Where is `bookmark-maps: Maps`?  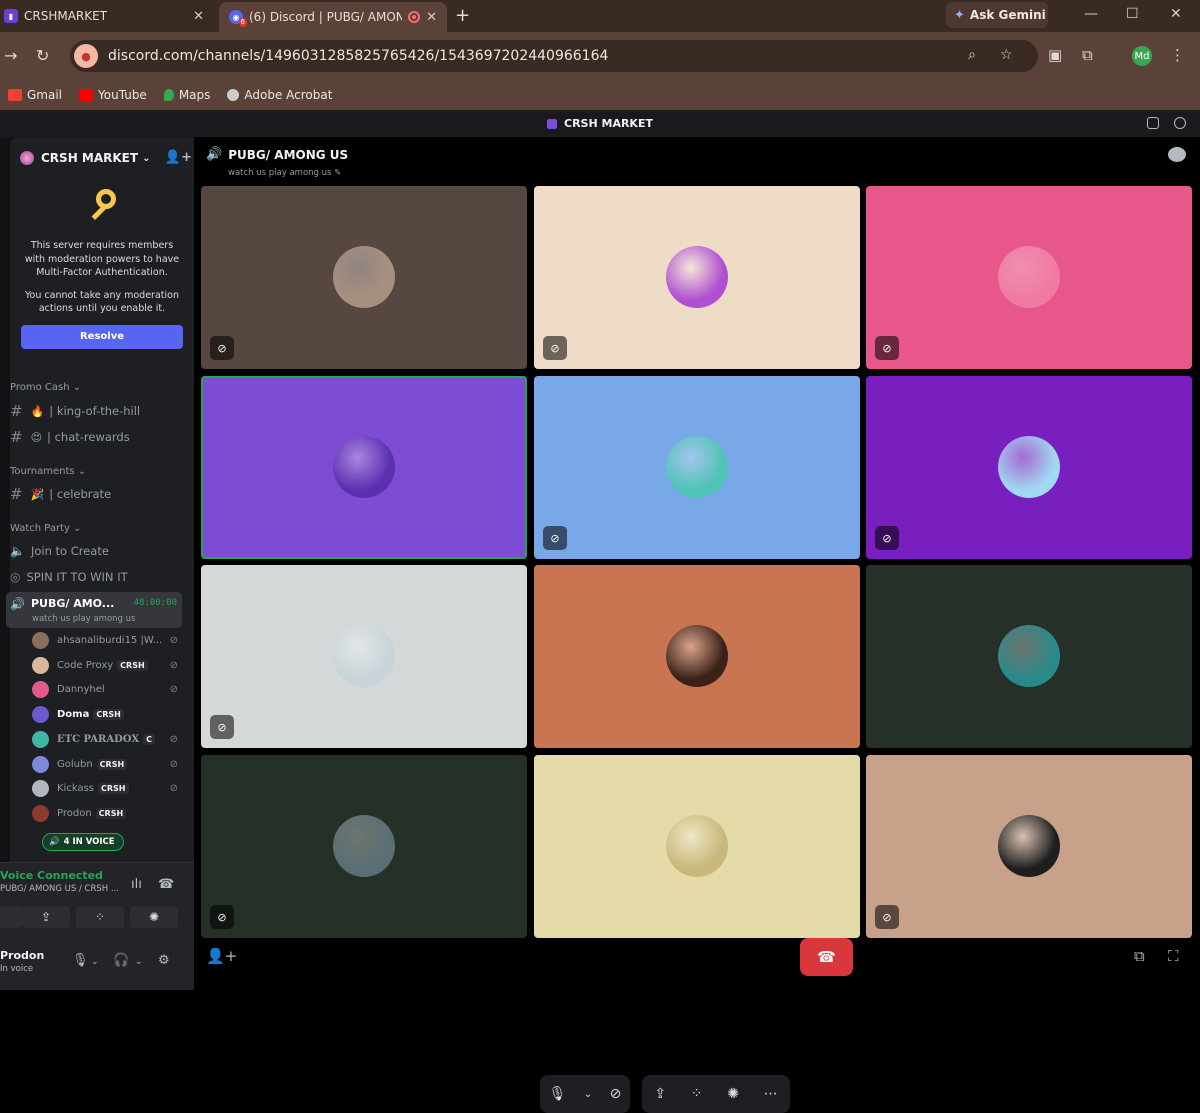
bookmark-maps: Maps is located at coordinates (187, 95).